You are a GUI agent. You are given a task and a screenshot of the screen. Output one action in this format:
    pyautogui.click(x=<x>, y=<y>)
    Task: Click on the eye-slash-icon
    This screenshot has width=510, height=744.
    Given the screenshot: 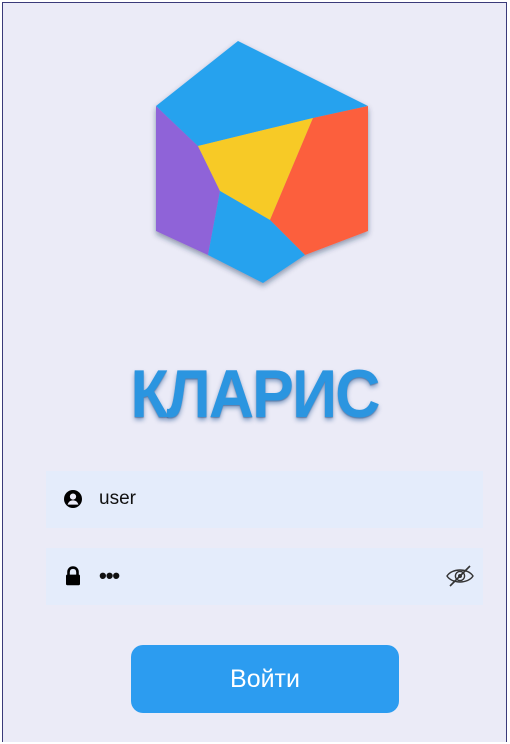 What is the action you would take?
    pyautogui.click(x=460, y=576)
    